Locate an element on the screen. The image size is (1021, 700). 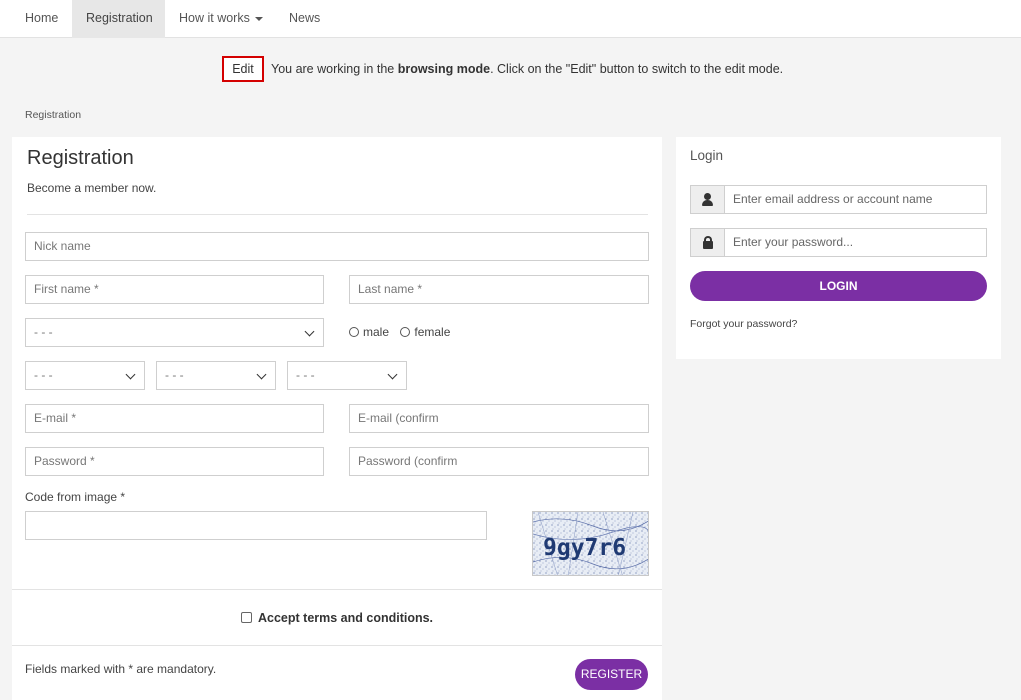
captcha-label: Code from image * is located at coordinates (75, 497).